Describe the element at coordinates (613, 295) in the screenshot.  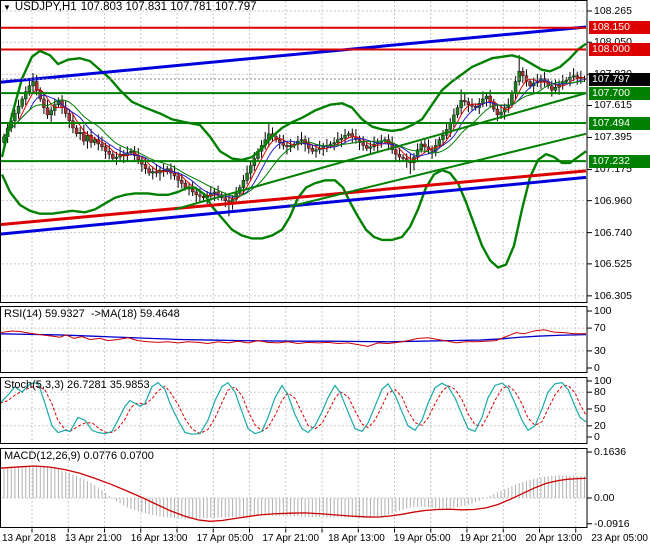
I see `price-tick-label: 106.305` at that location.